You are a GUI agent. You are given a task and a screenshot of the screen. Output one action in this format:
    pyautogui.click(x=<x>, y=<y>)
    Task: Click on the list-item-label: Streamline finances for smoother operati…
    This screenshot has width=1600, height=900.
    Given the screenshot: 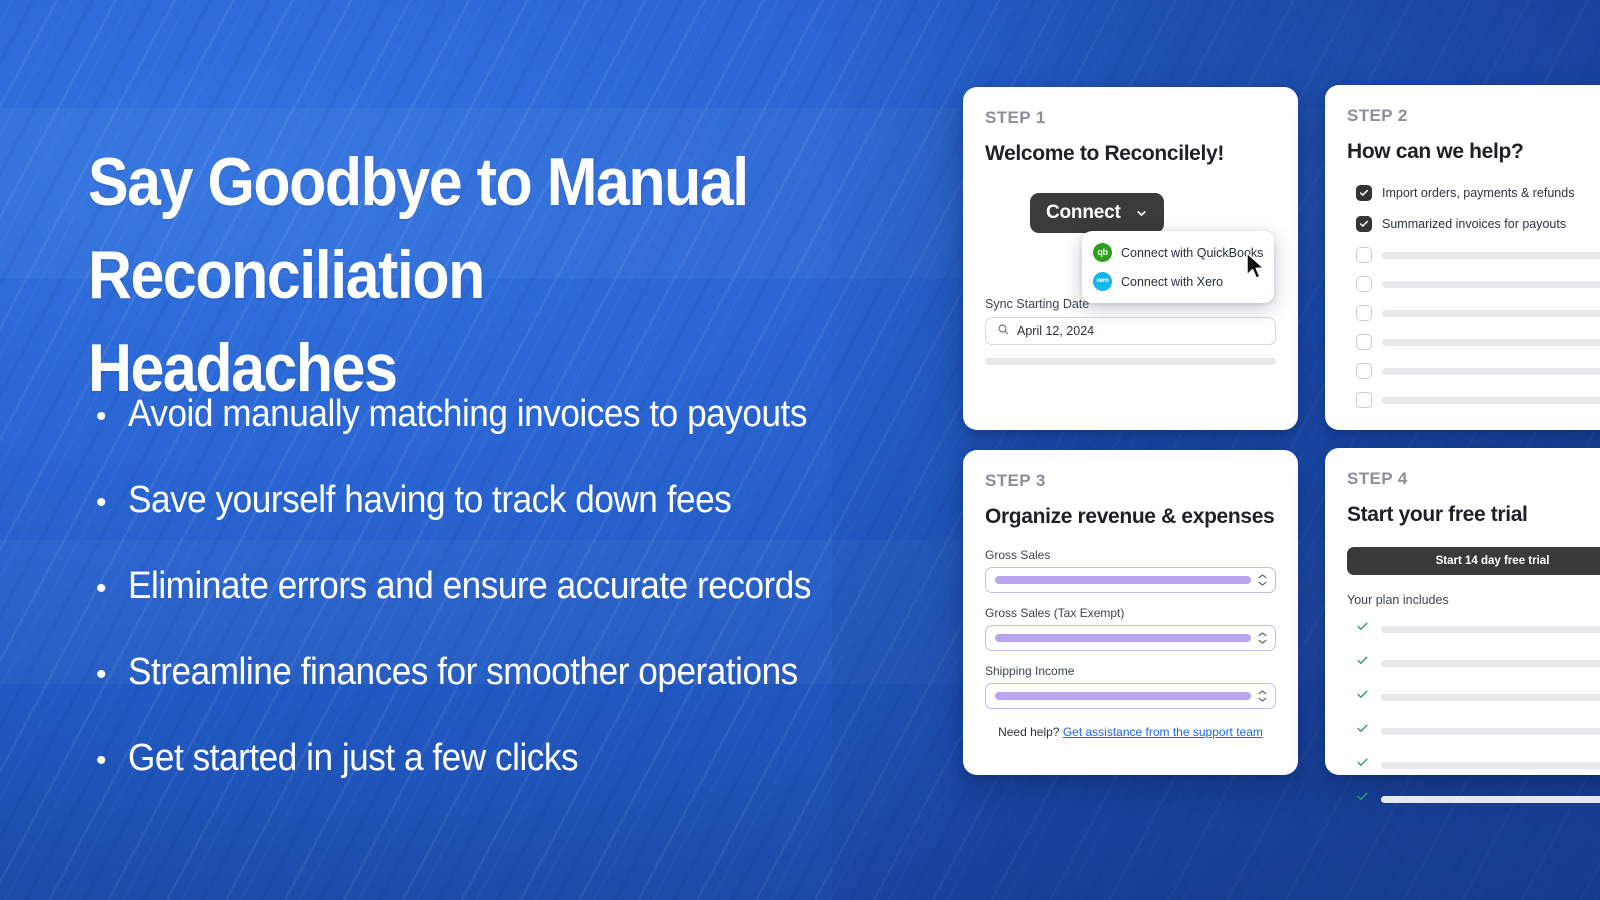 What is the action you would take?
    pyautogui.click(x=463, y=672)
    